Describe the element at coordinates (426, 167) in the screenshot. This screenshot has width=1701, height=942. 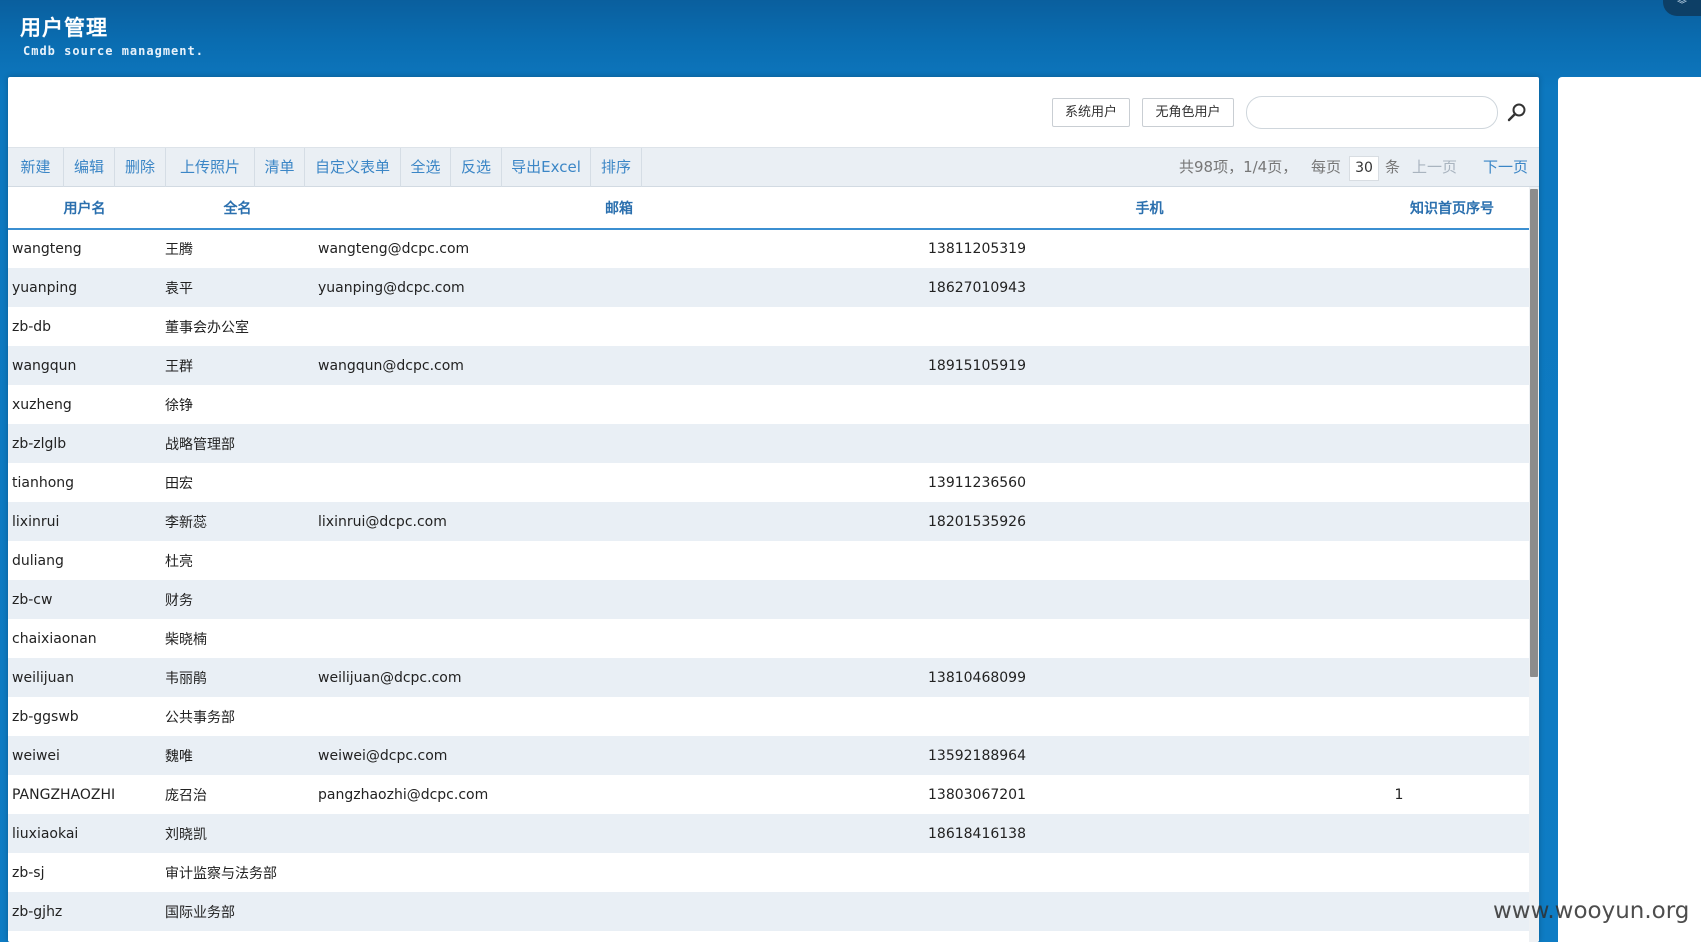
I see `select-all-button: 全选` at that location.